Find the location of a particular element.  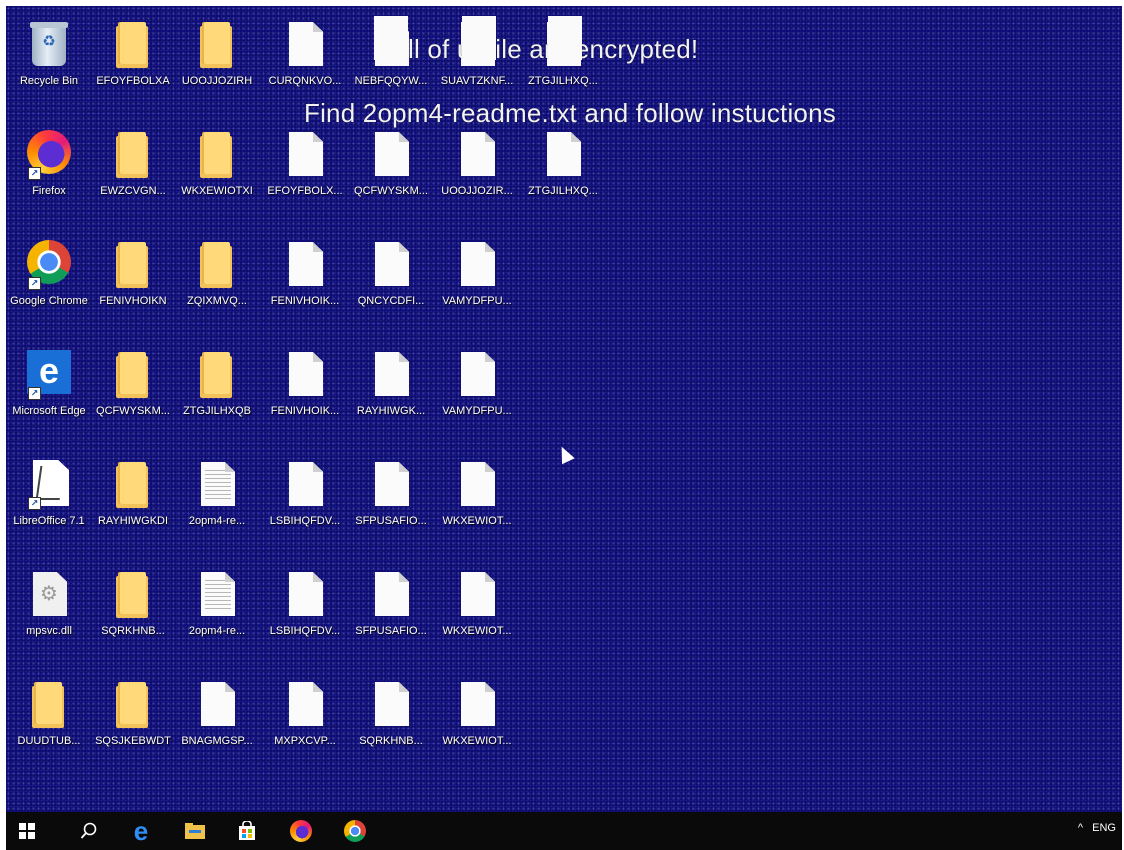

desktop-icon-label: Firefox is located at coordinates (49, 191).